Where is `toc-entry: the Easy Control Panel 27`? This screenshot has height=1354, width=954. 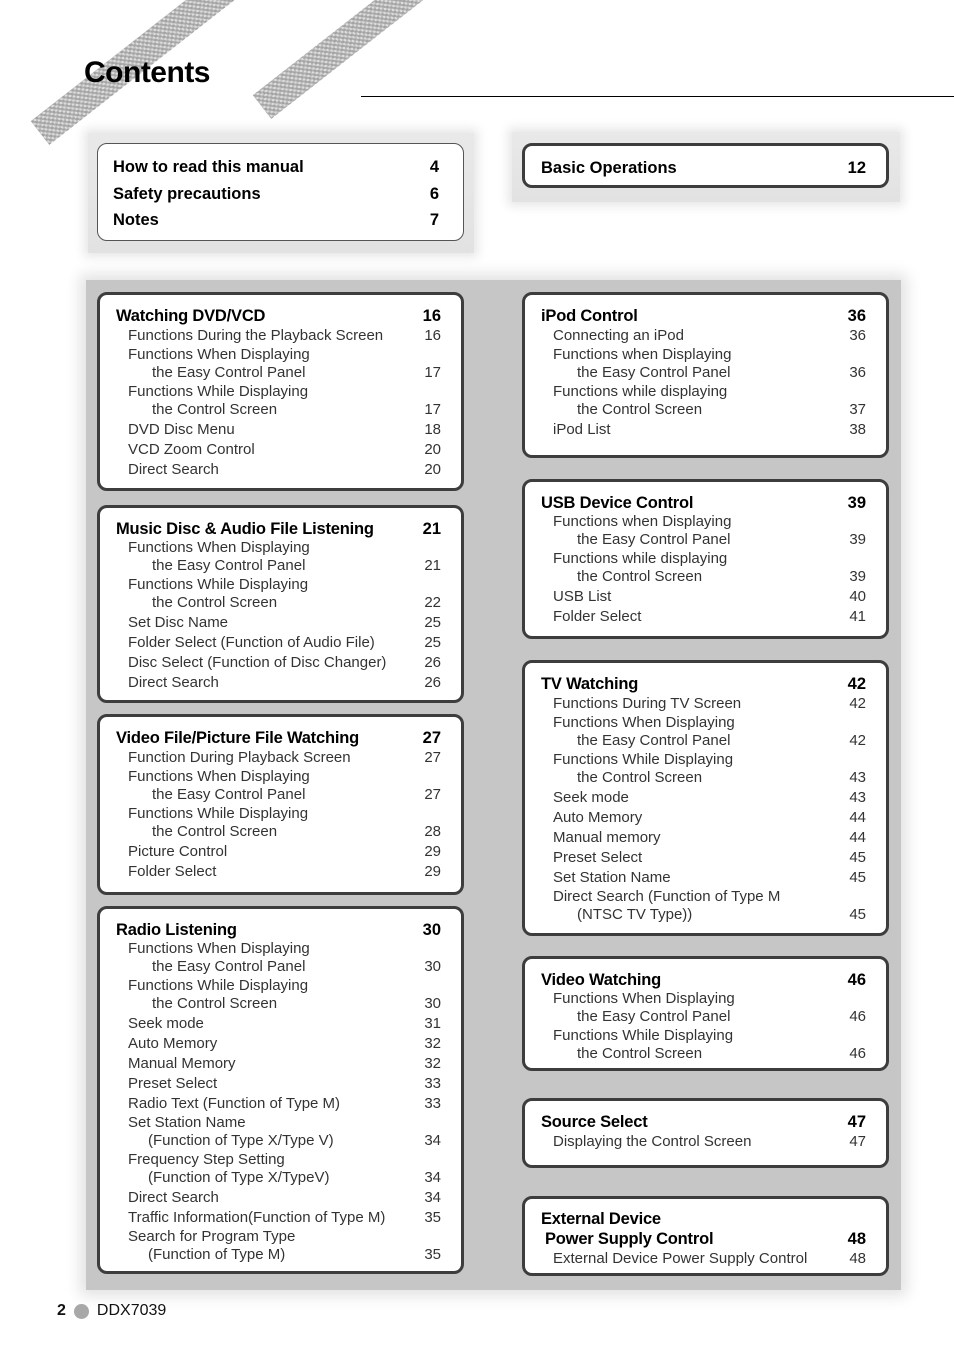 toc-entry: the Easy Control Panel 27 is located at coordinates (278, 795).